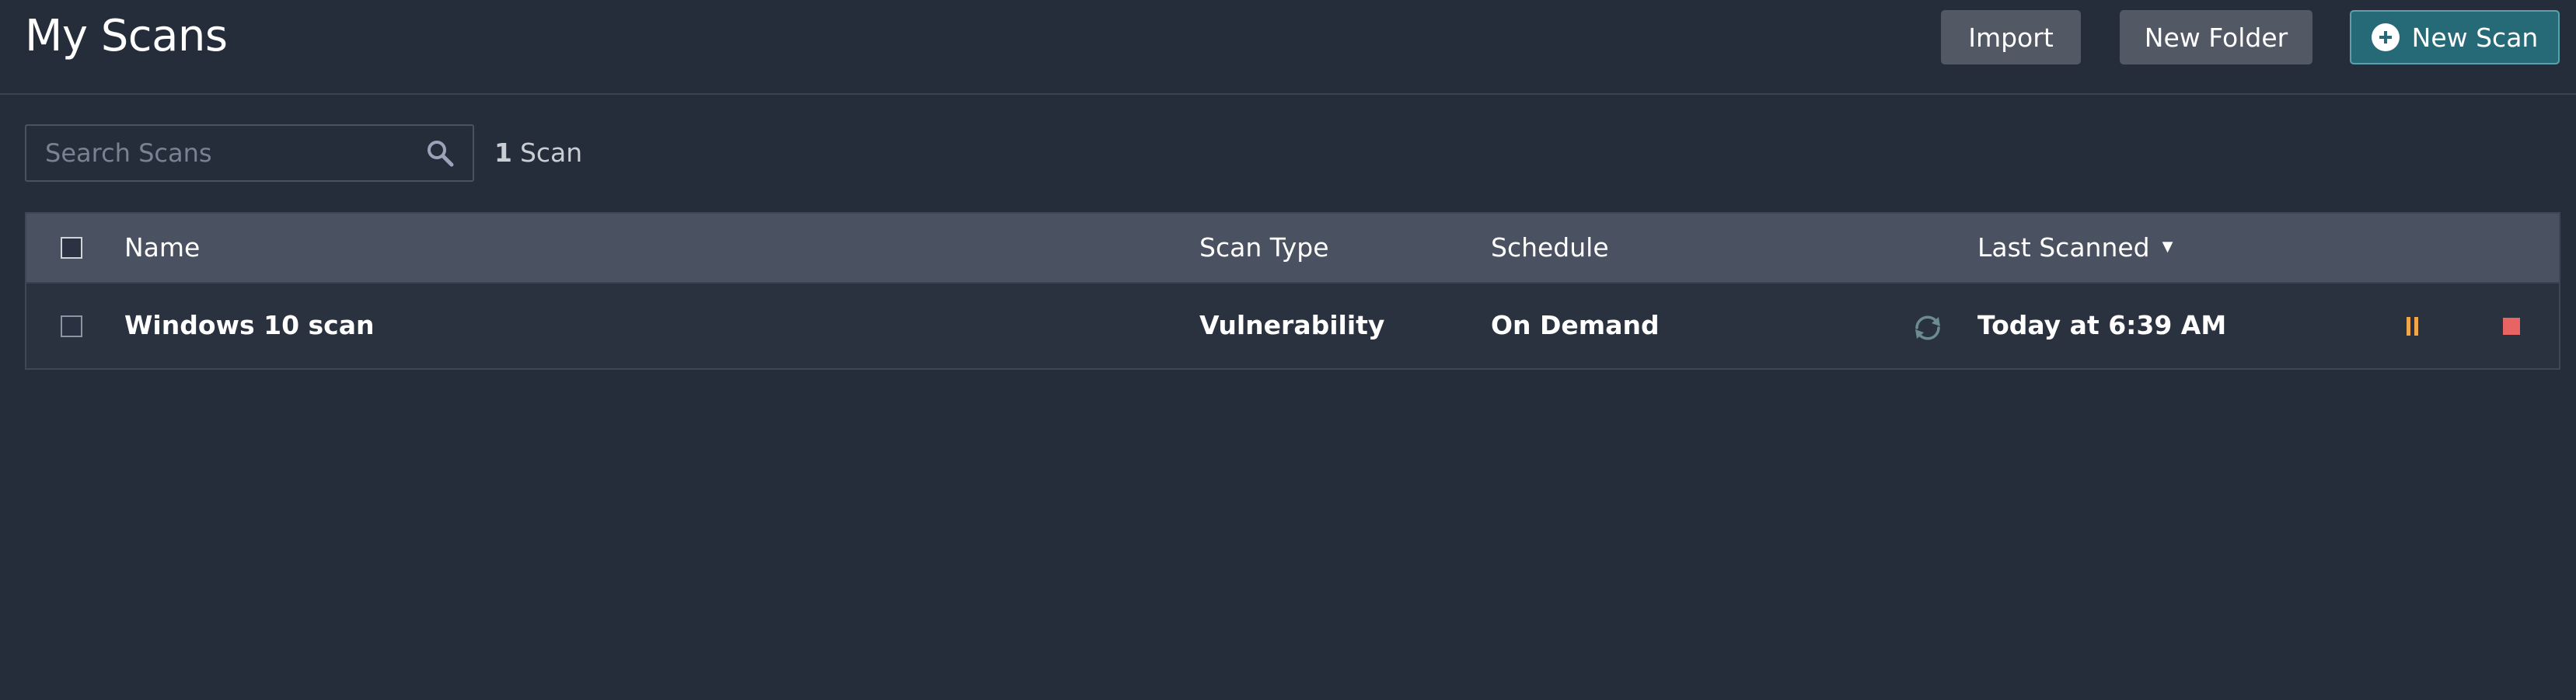 The height and width of the screenshot is (700, 2576). What do you see at coordinates (127, 36) in the screenshot?
I see `page-title: My Scans` at bounding box center [127, 36].